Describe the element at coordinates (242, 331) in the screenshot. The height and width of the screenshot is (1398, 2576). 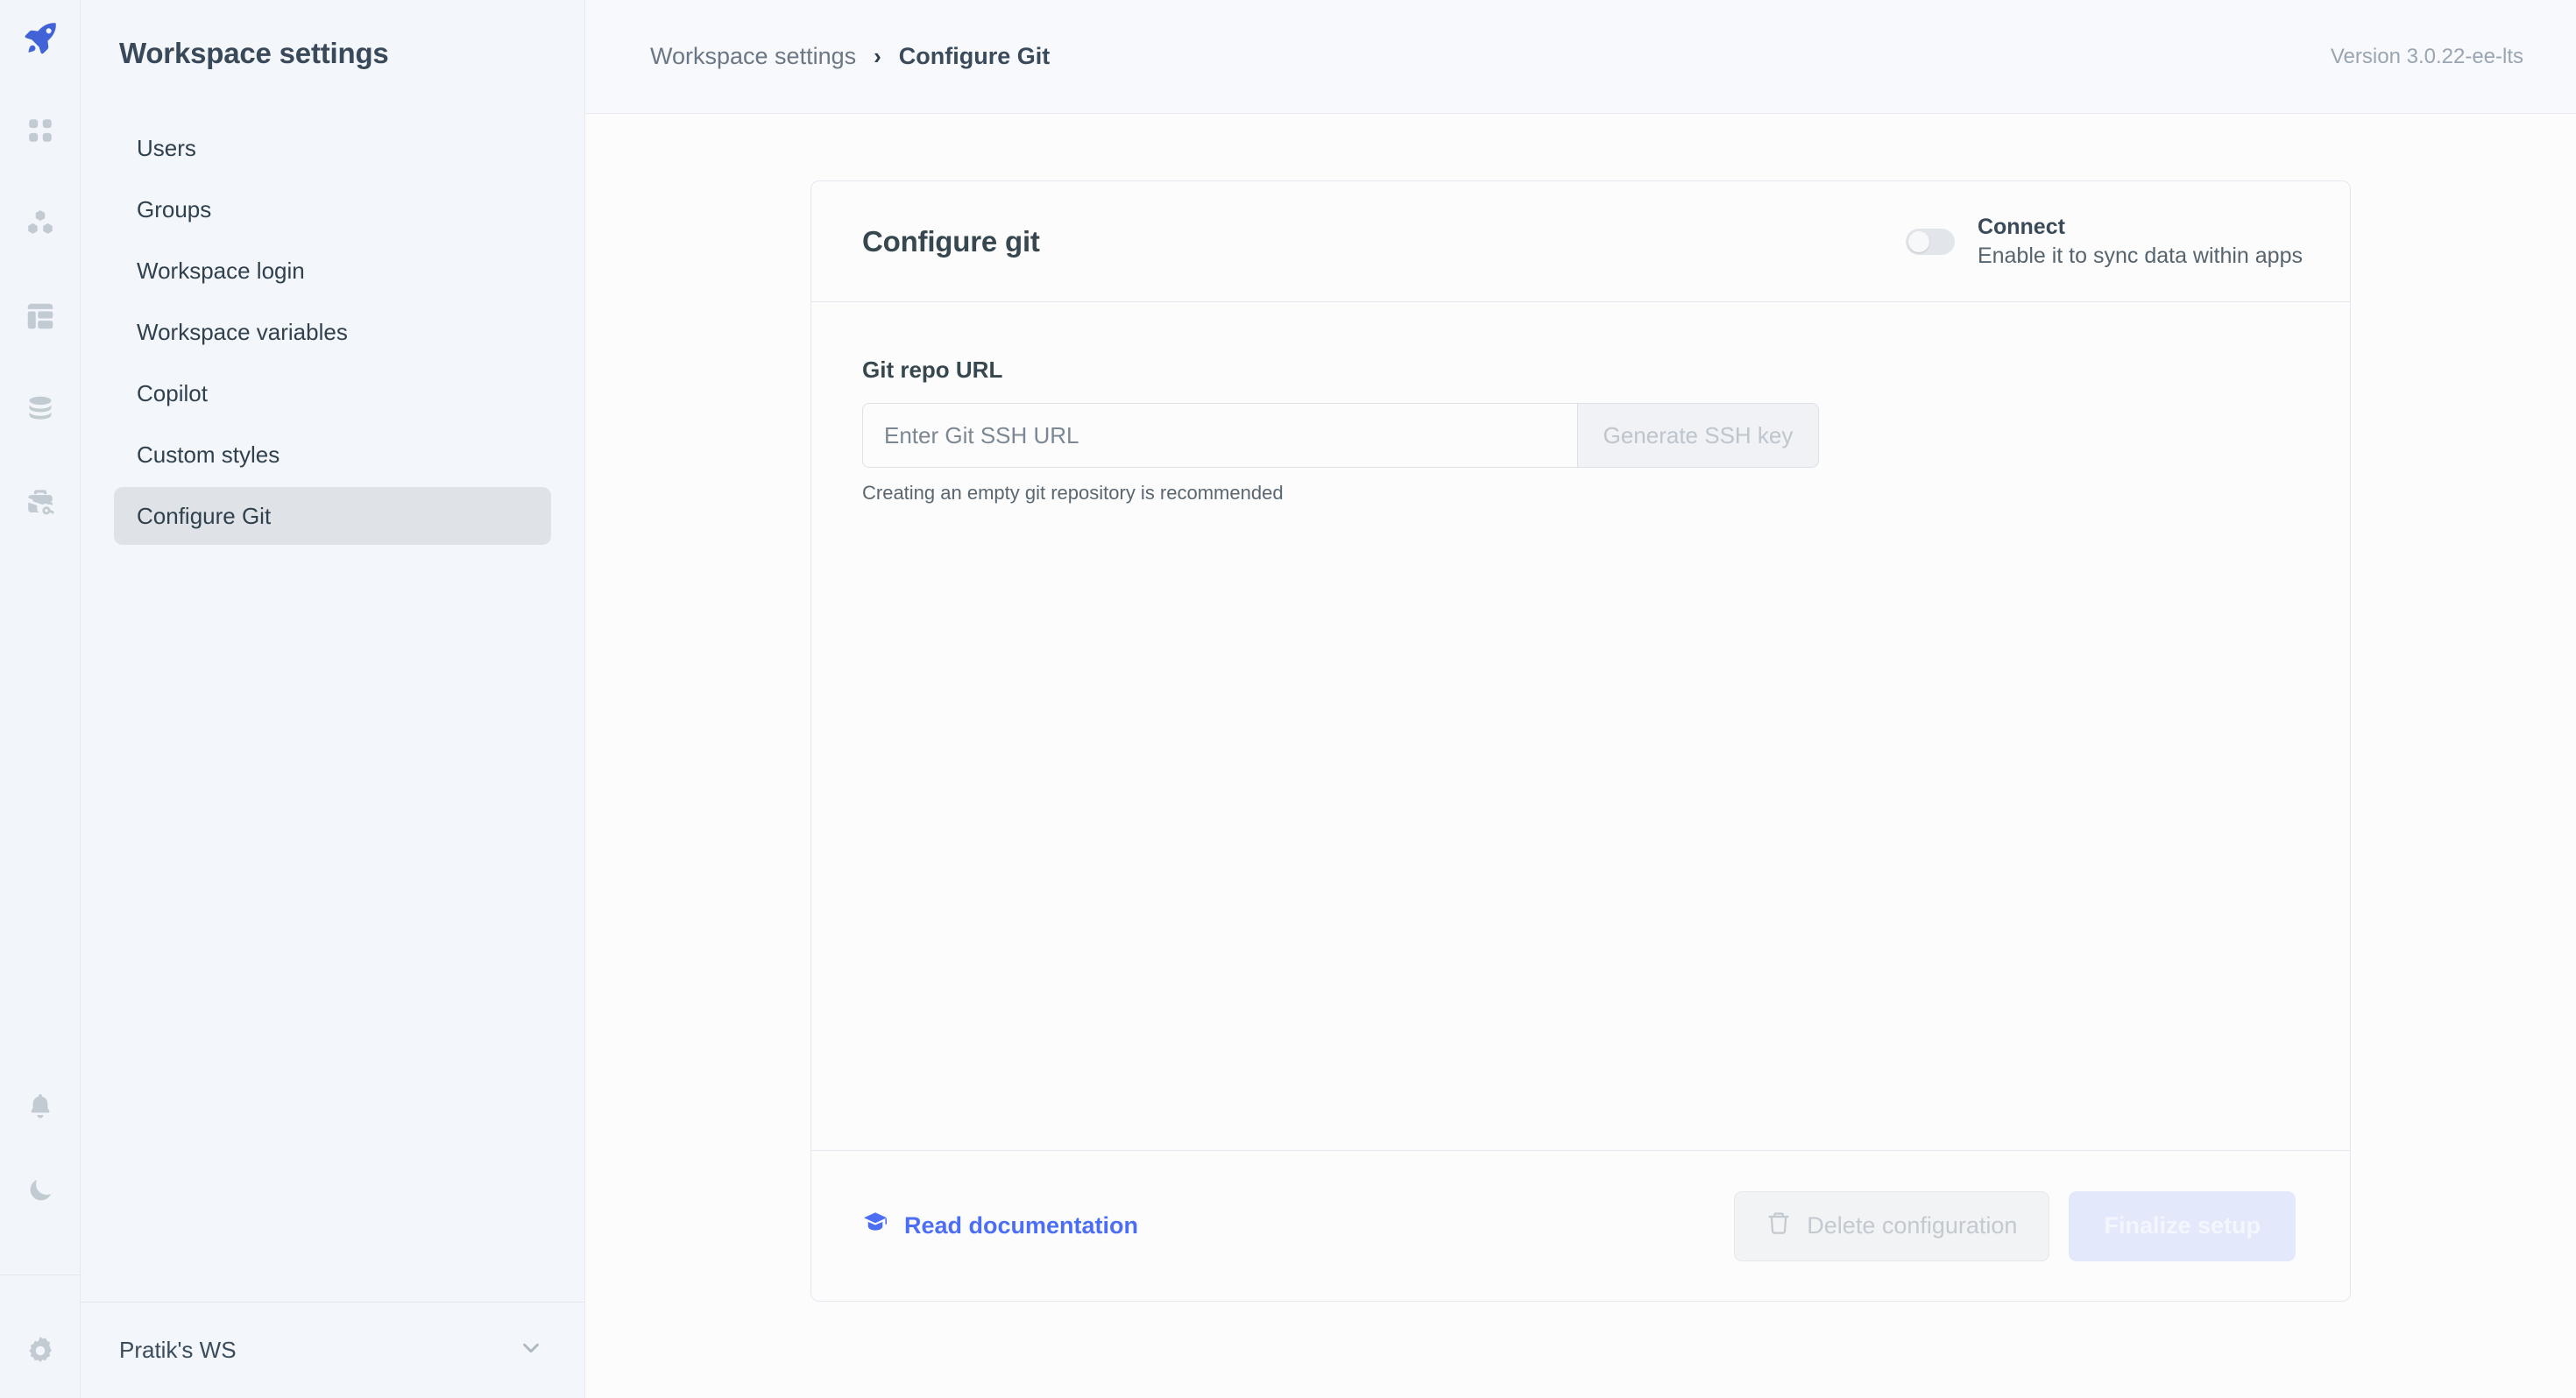
I see `sidebar-item-label: Workspace variables` at that location.